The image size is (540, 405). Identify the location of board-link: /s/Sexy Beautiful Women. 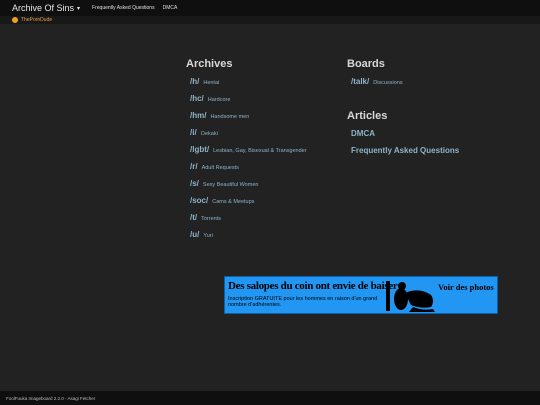
(246, 187).